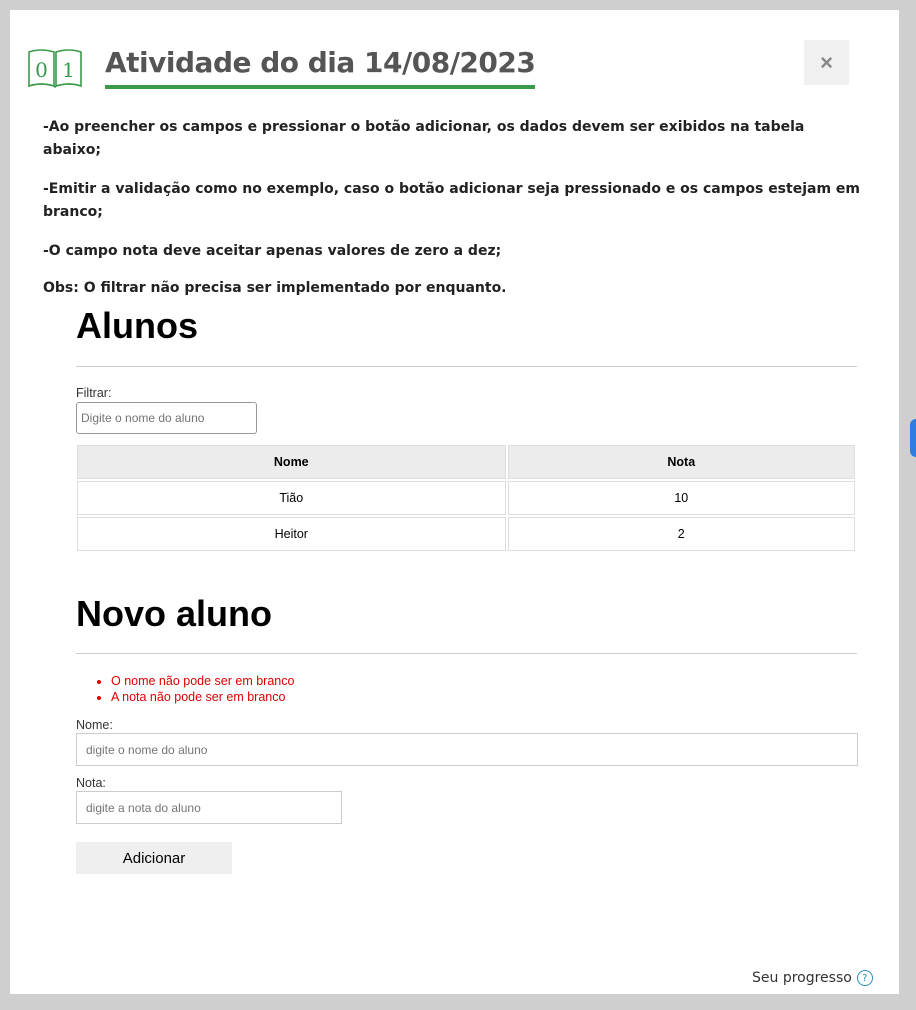 This screenshot has width=916, height=1010. What do you see at coordinates (320, 67) in the screenshot?
I see `page-title: Atividade do dia 14/08/2023` at bounding box center [320, 67].